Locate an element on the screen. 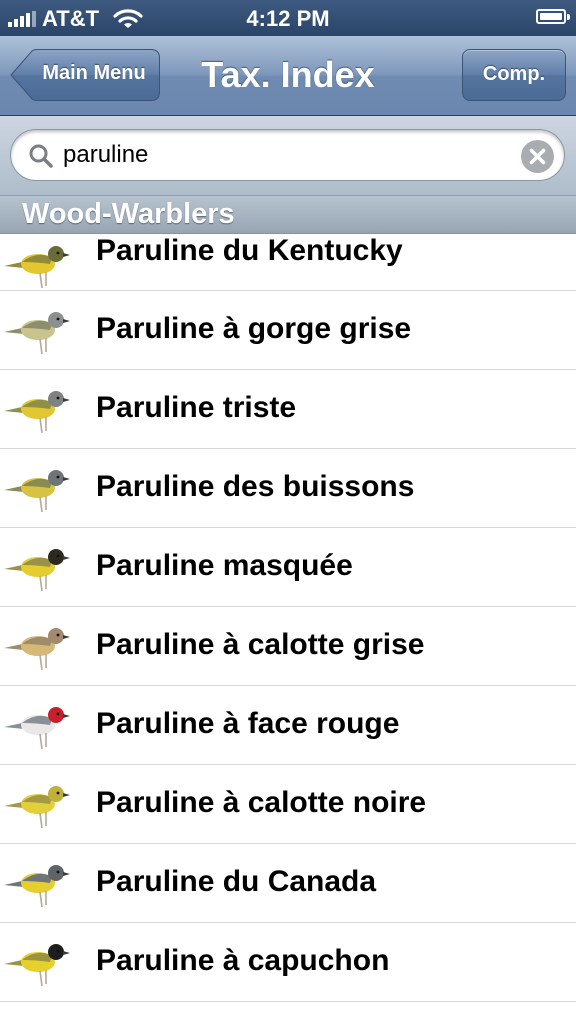  list-item: Paruline du Kentucky is located at coordinates (288, 262).